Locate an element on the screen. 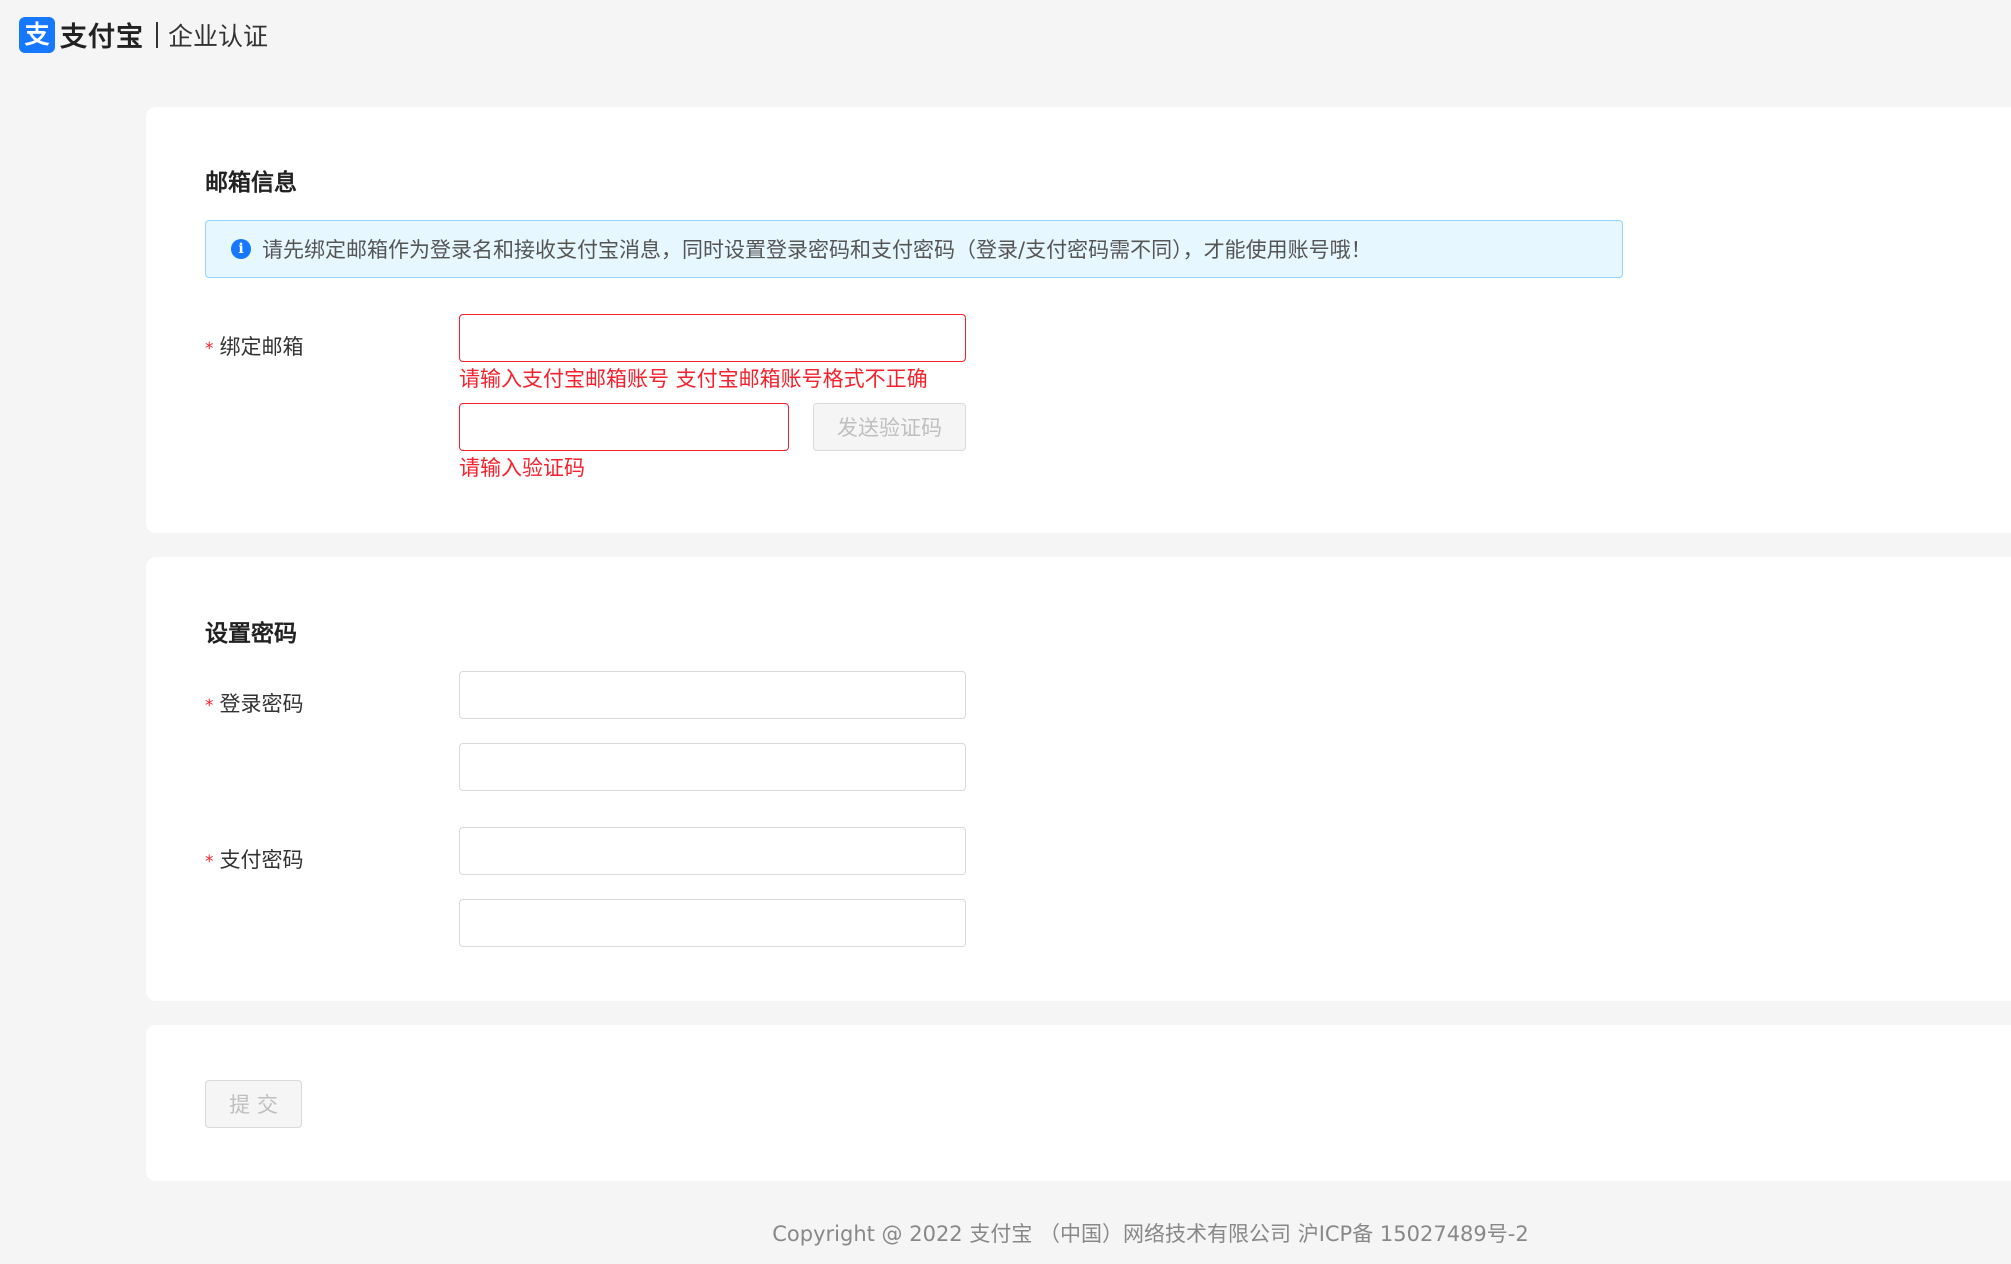 The width and height of the screenshot is (2011, 1264). header-subtitle: 企业认证 is located at coordinates (218, 36).